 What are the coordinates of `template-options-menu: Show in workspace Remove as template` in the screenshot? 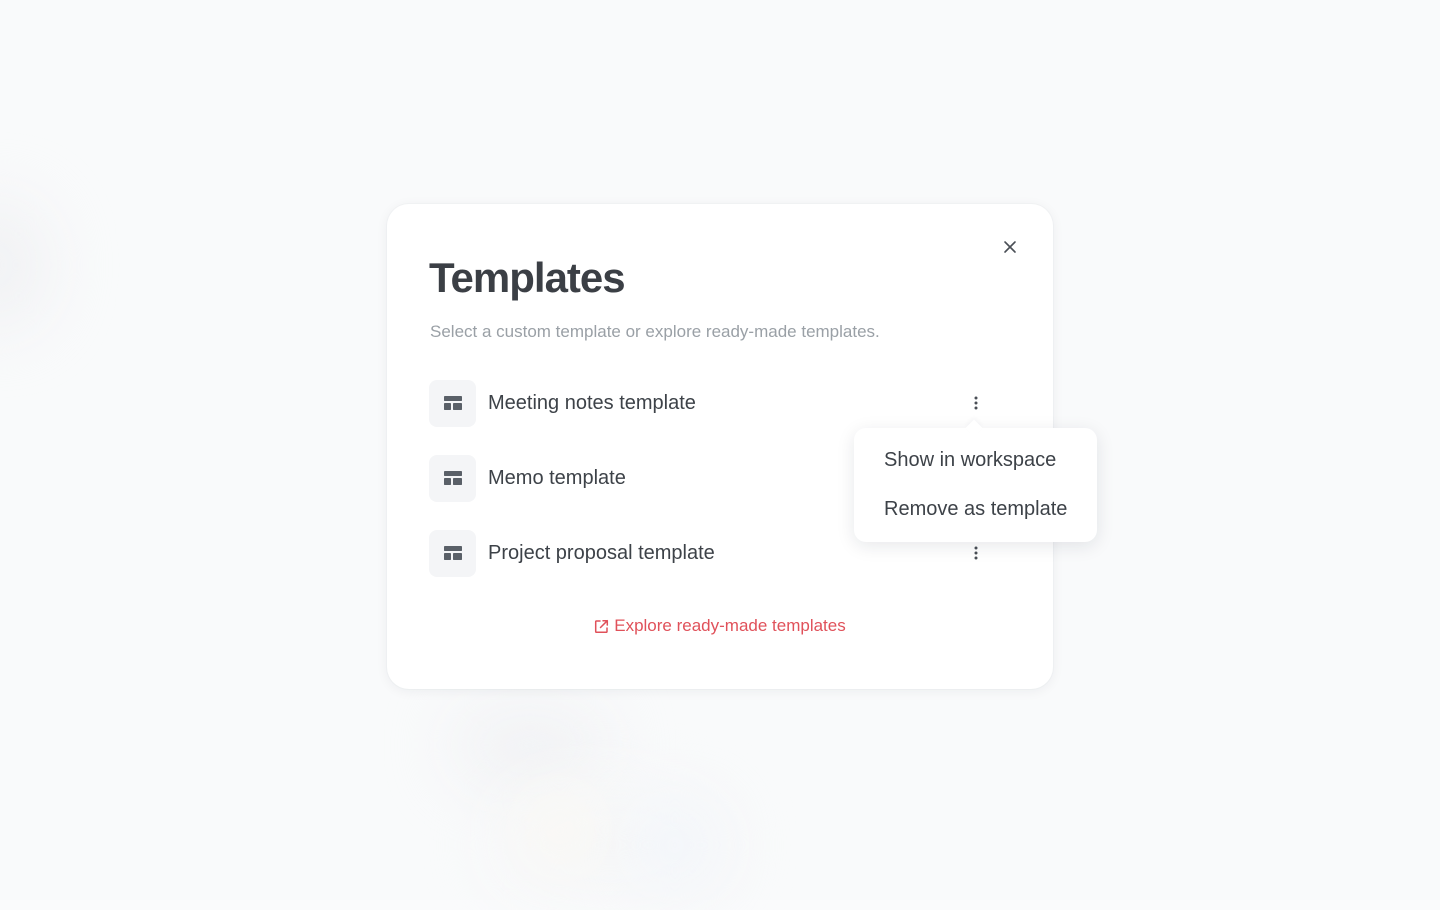 It's located at (975, 485).